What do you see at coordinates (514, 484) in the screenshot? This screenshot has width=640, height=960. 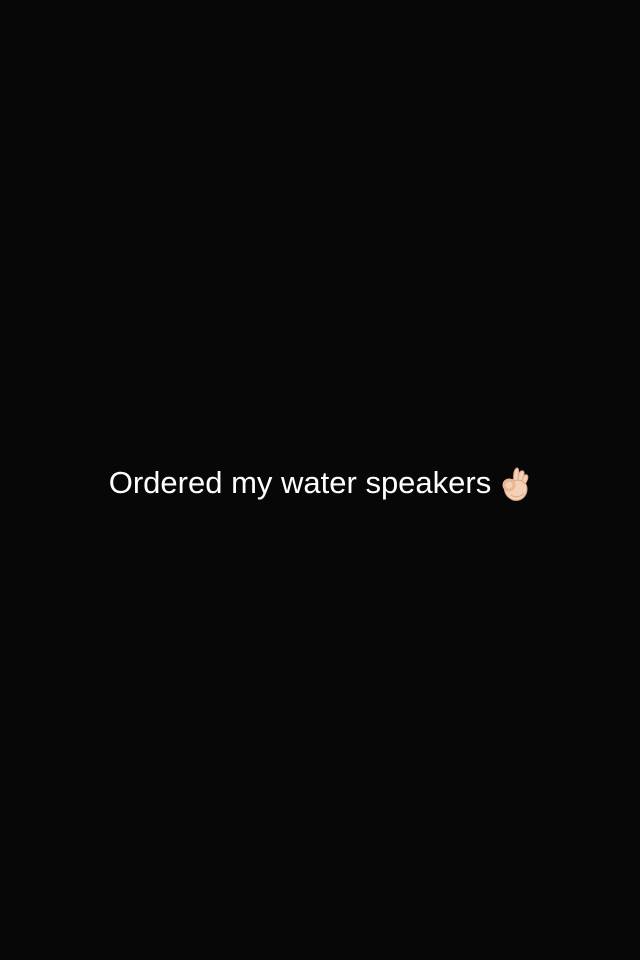 I see `ok-hand-icon` at bounding box center [514, 484].